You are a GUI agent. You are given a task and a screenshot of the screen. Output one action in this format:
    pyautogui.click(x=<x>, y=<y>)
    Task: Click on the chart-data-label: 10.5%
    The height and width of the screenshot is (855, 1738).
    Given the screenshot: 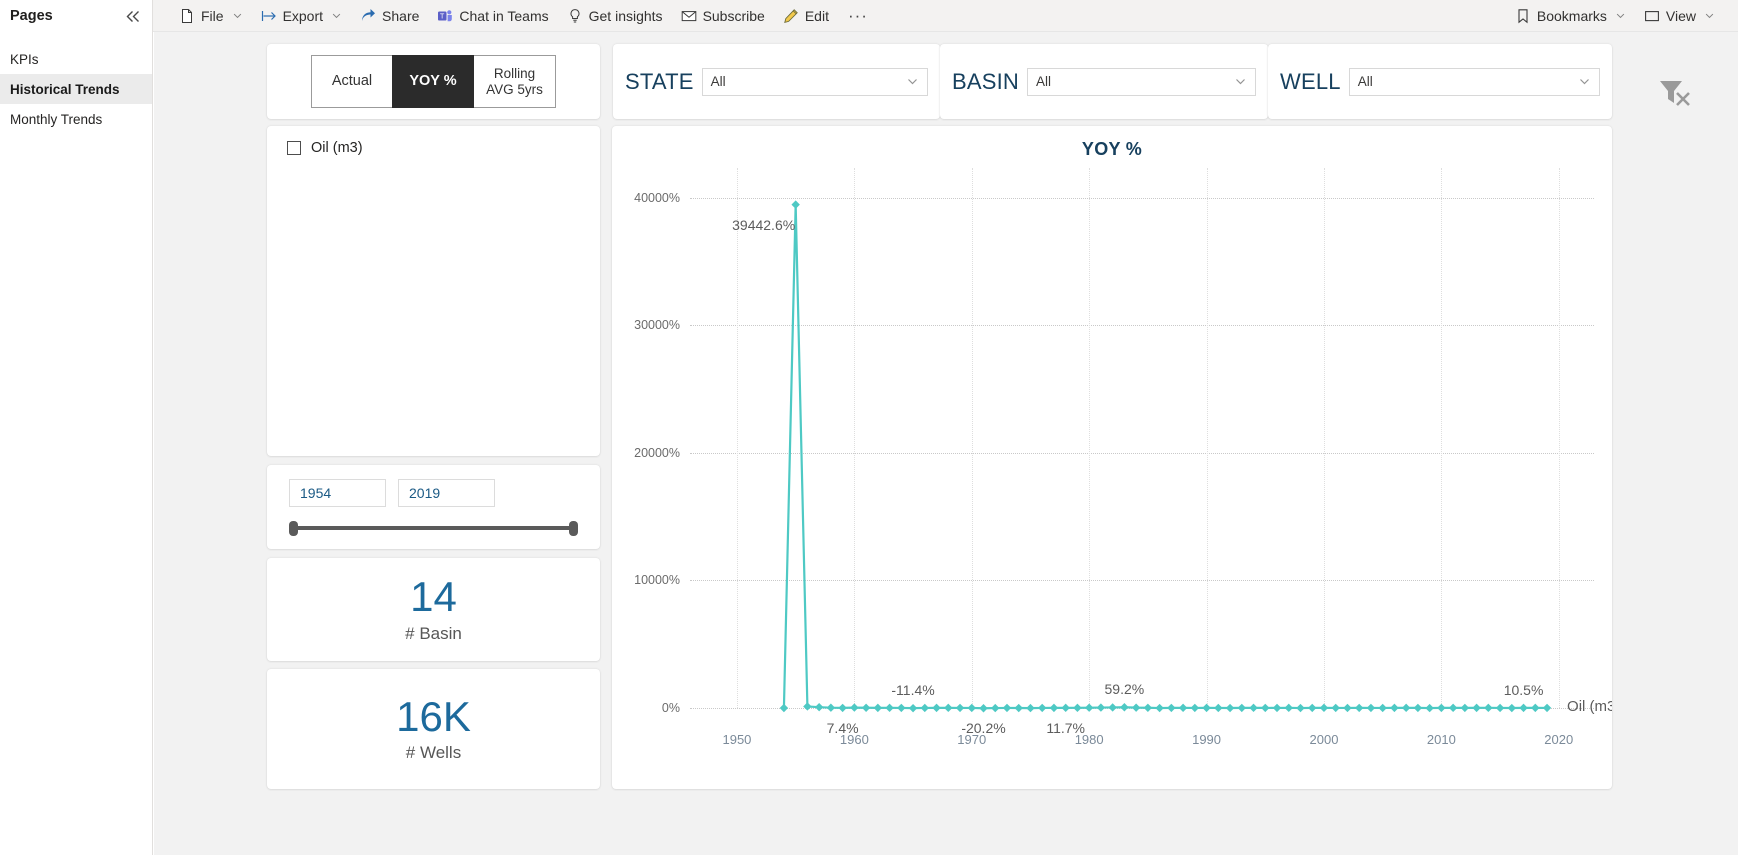 What is the action you would take?
    pyautogui.click(x=1523, y=689)
    